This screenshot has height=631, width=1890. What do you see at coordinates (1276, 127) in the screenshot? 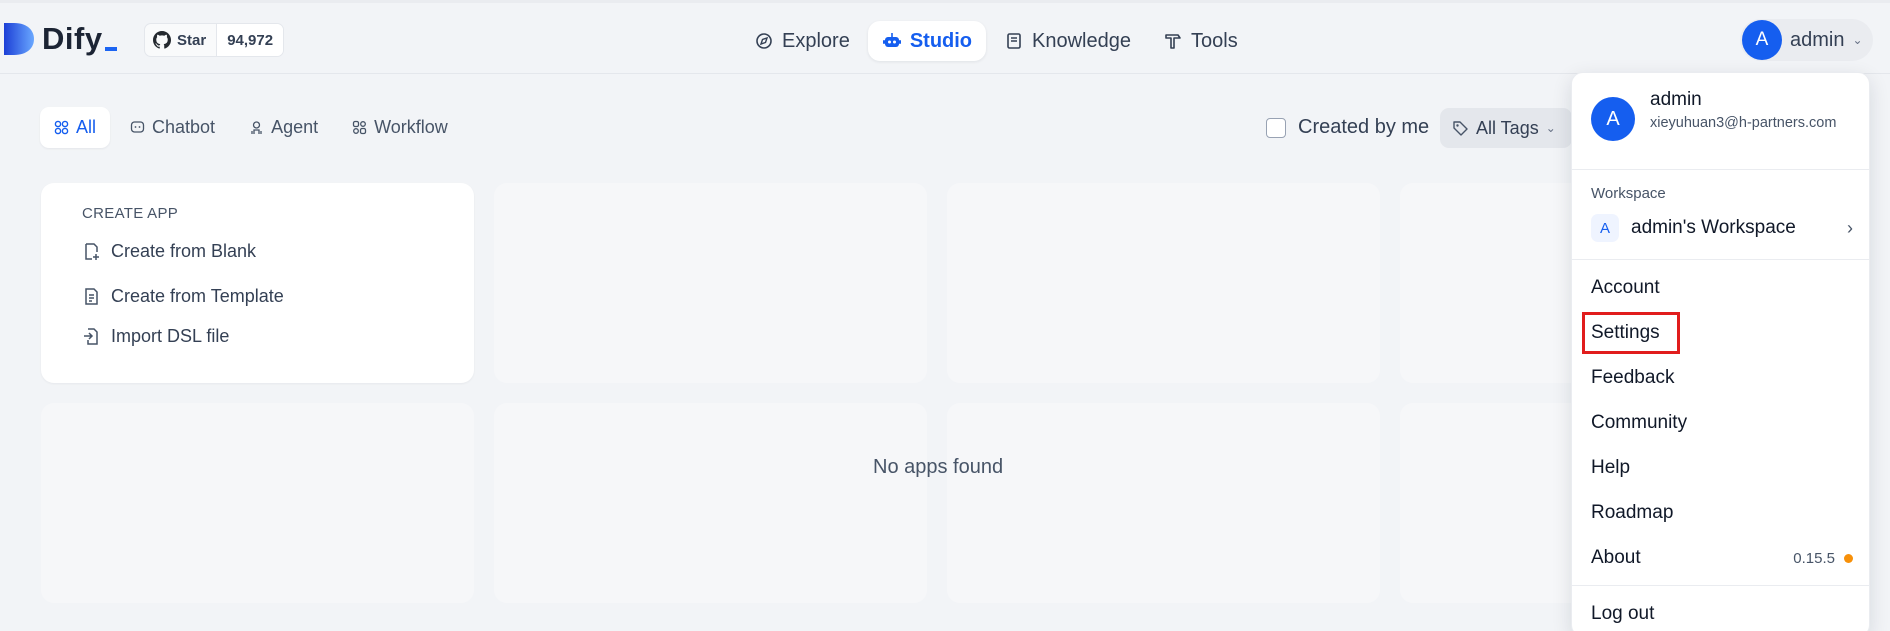
I see `created-by-me-checkbox` at bounding box center [1276, 127].